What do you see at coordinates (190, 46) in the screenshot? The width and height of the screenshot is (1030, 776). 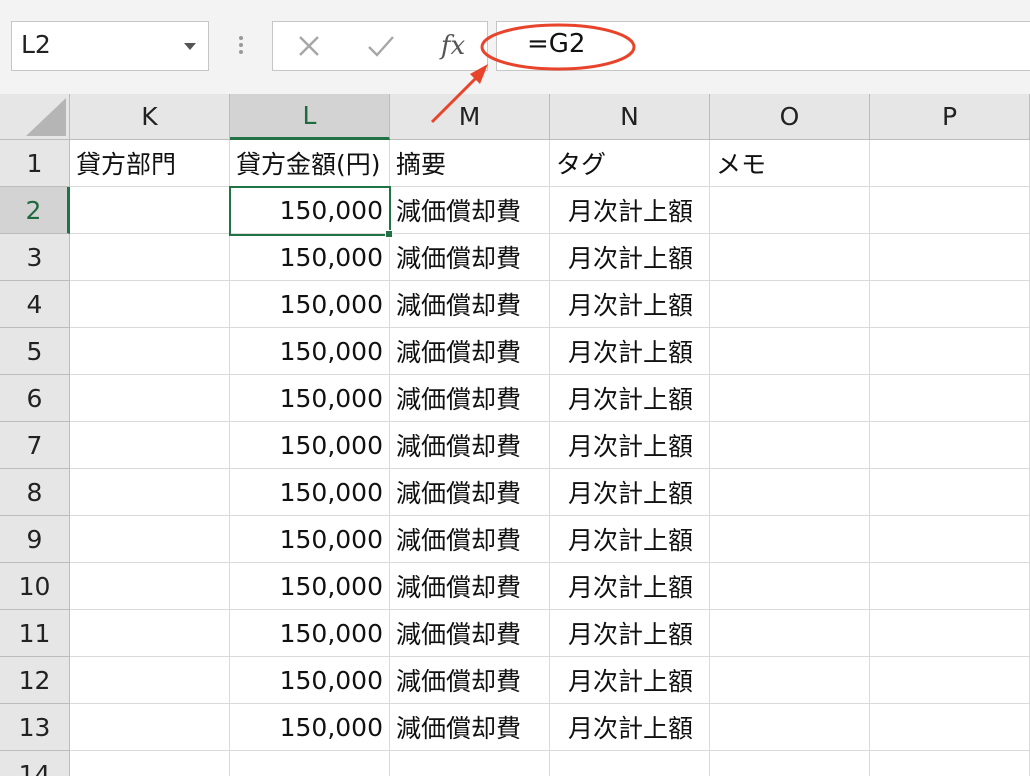 I see `chevron-down-icon` at bounding box center [190, 46].